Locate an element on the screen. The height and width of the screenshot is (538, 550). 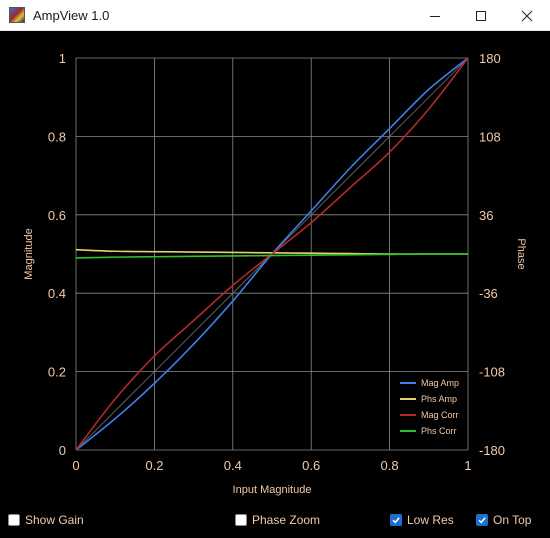
x-tick-label: 1 is located at coordinates (467, 465).